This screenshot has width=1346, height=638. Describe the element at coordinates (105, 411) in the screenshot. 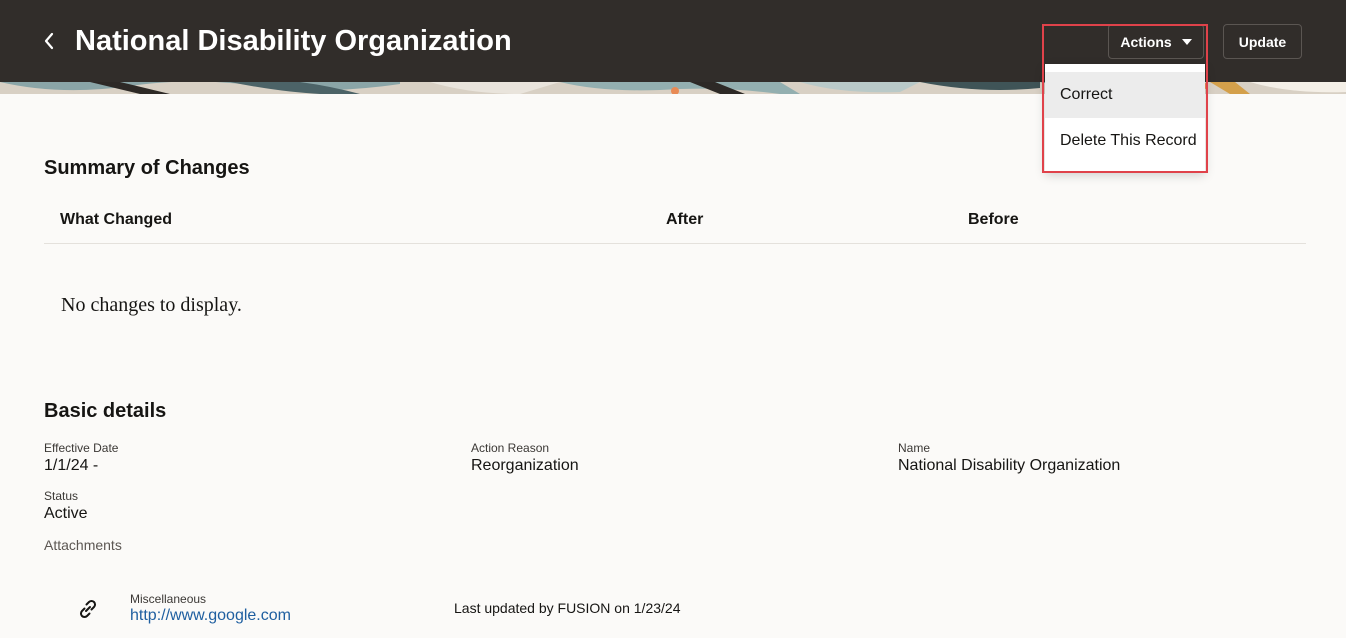

I see `basic-details-title: Basic details` at that location.